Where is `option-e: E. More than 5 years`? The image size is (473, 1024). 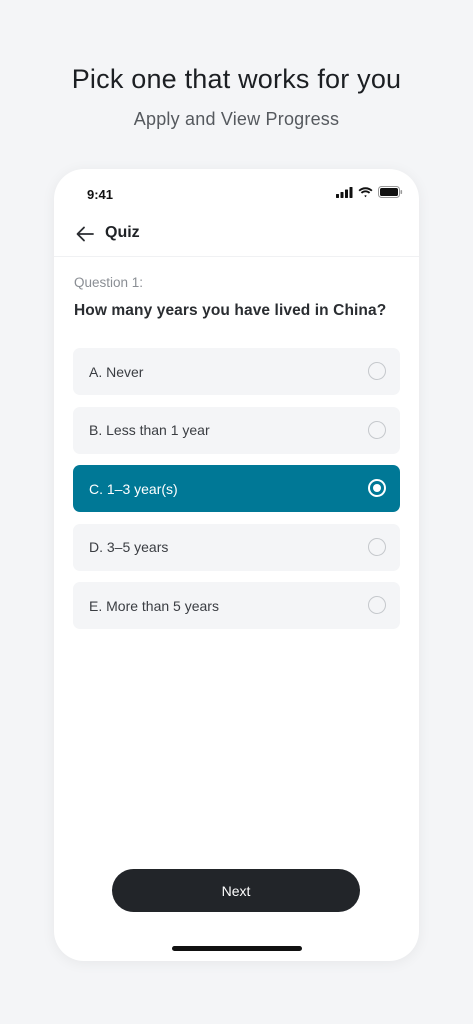 option-e: E. More than 5 years is located at coordinates (236, 605).